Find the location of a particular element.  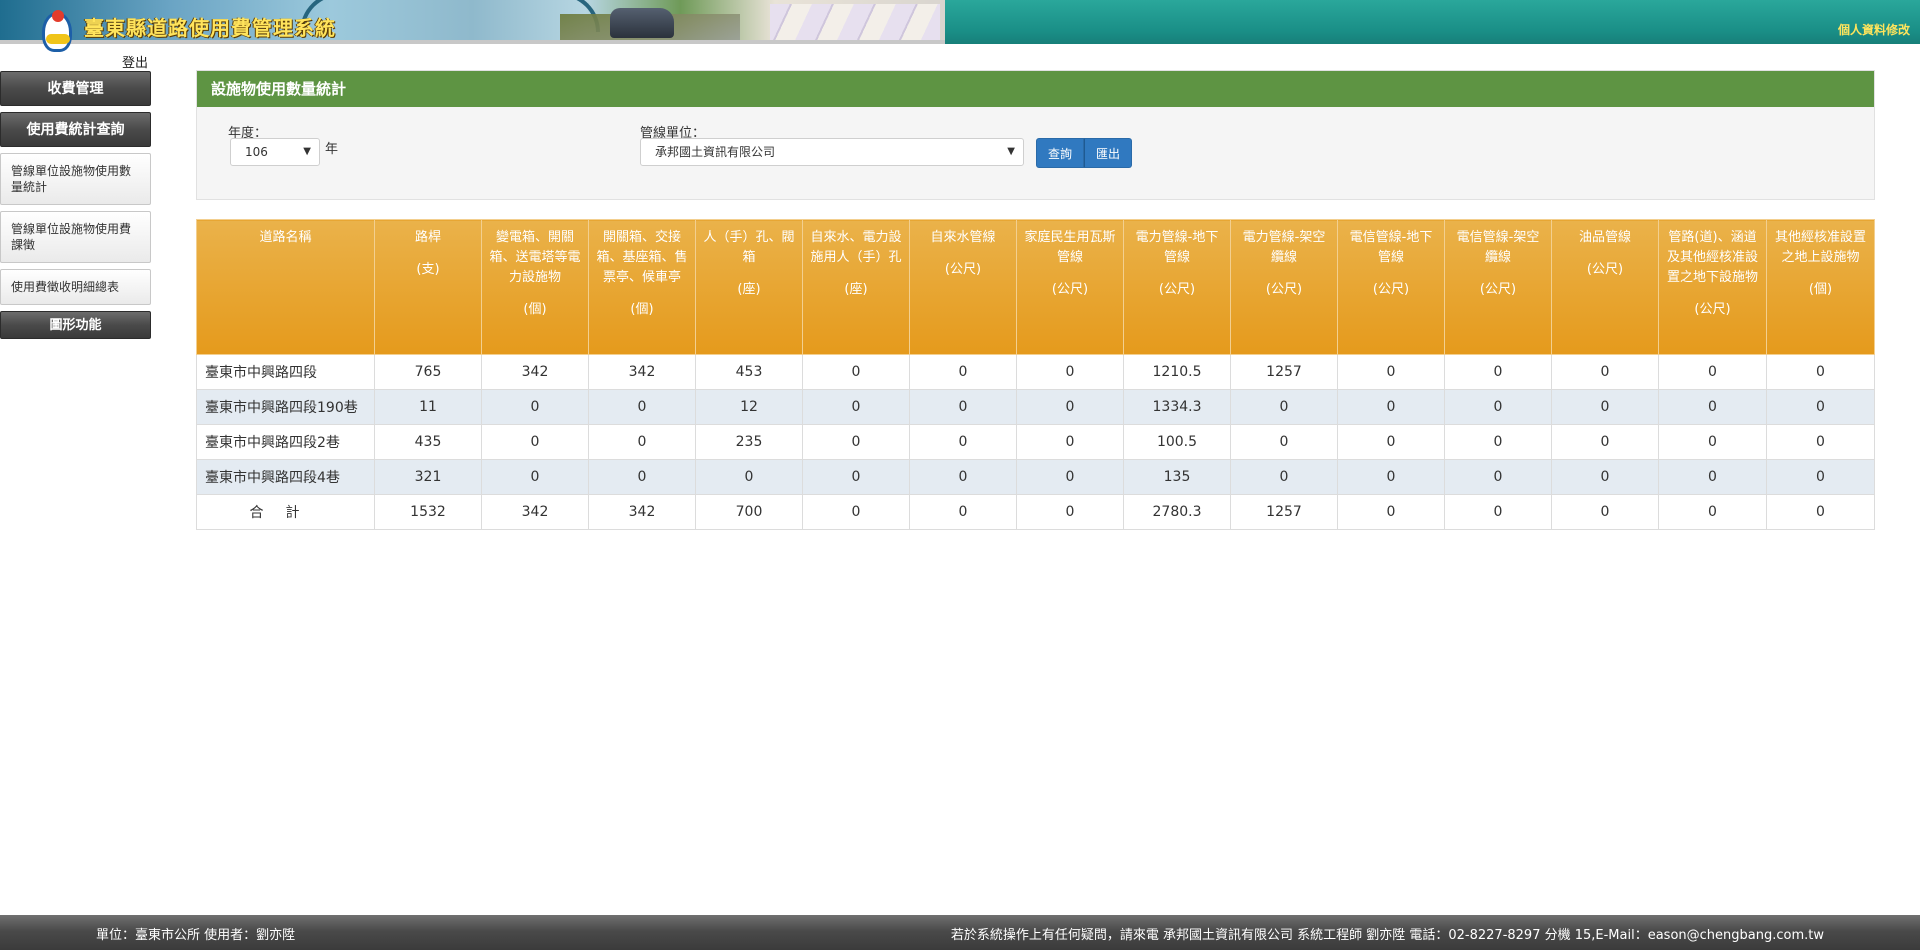

export-button: 匯出 is located at coordinates (1108, 153).